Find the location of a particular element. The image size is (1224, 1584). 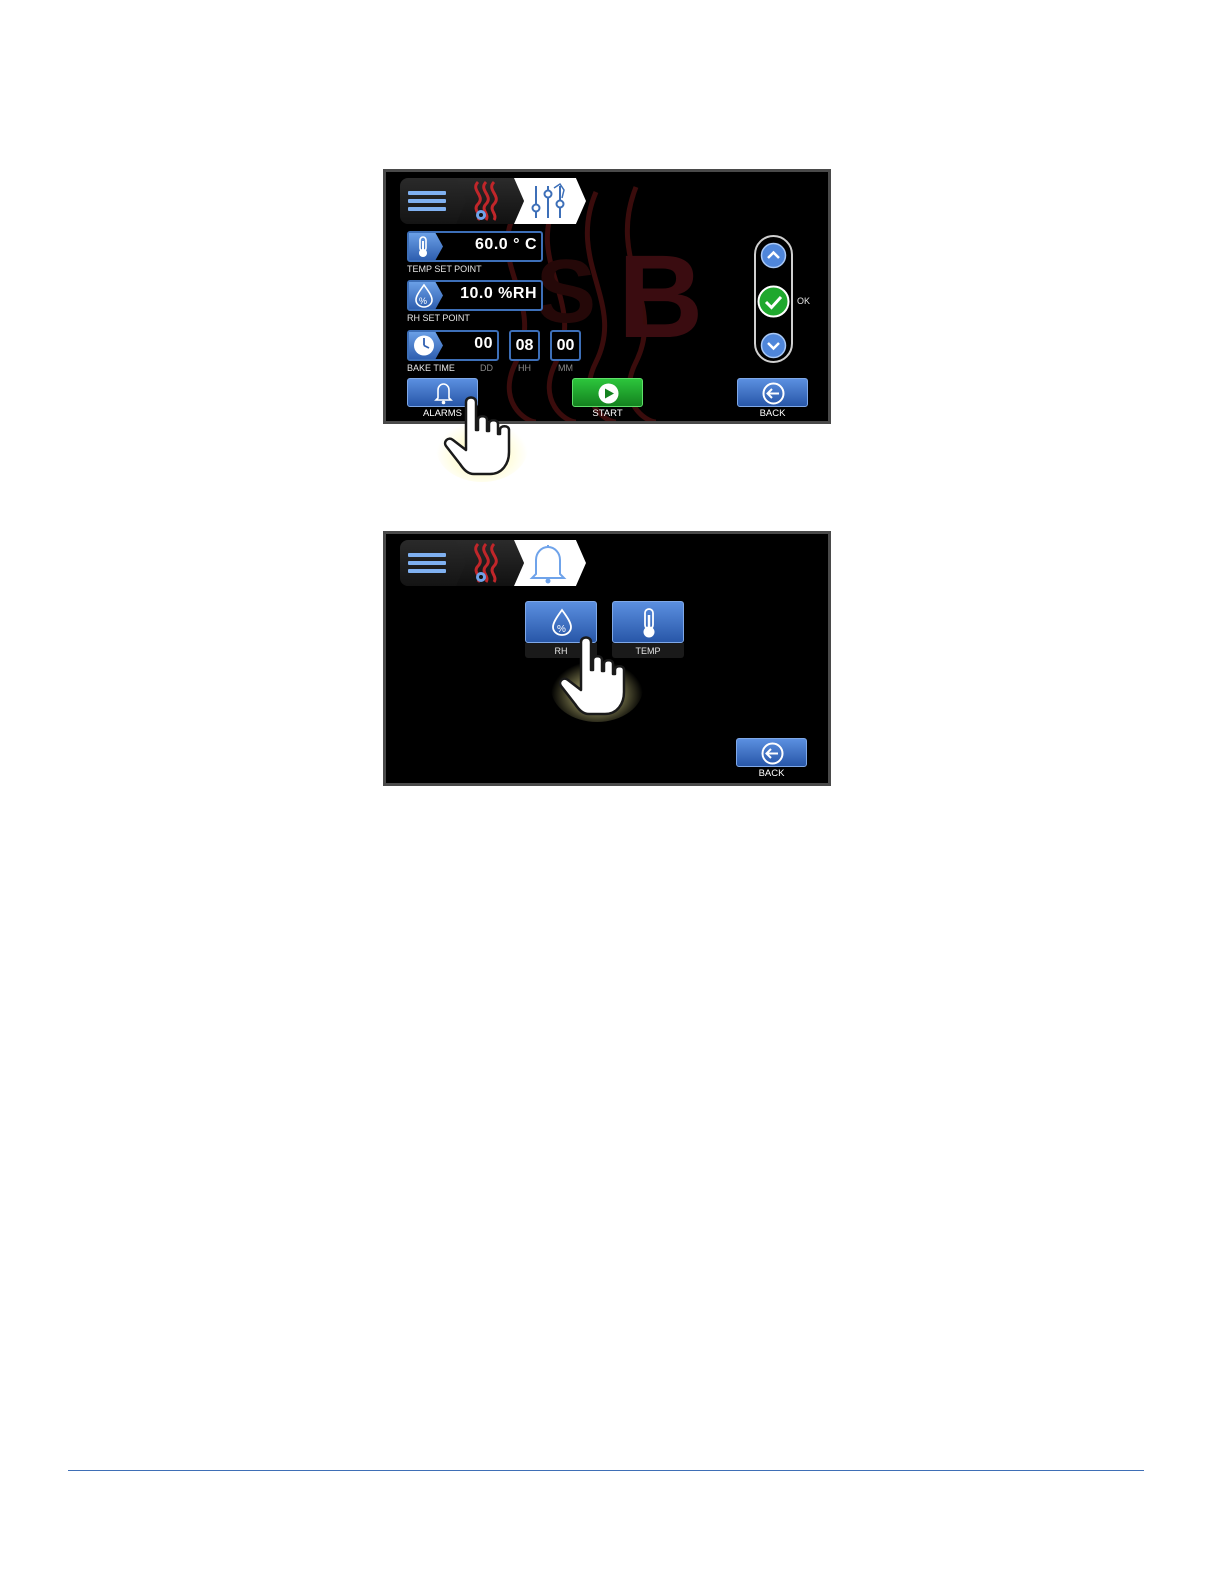

ok-label: OK is located at coordinates (804, 301).